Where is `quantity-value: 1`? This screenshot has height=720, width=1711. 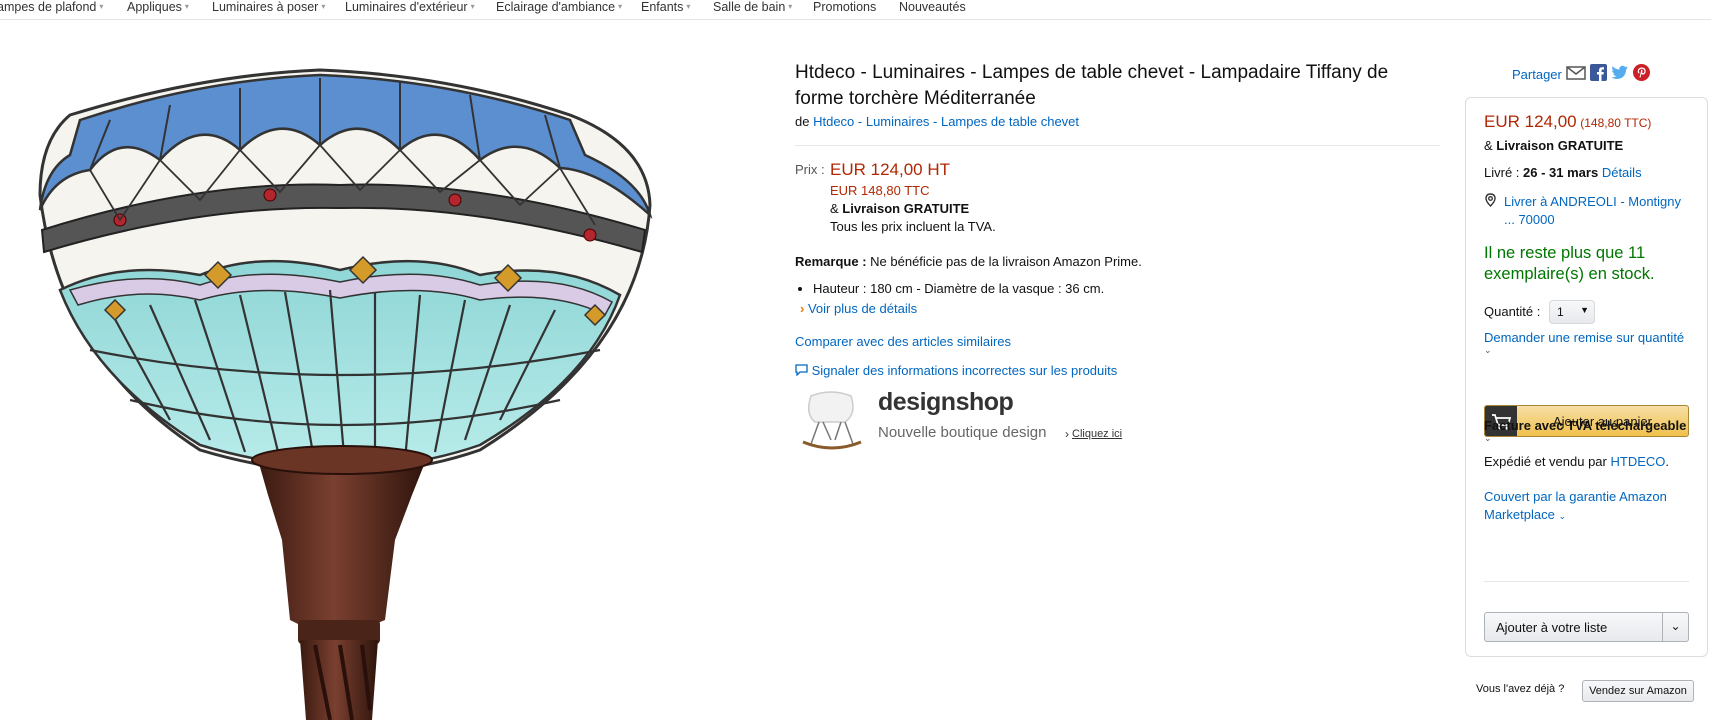 quantity-value: 1 is located at coordinates (1560, 312).